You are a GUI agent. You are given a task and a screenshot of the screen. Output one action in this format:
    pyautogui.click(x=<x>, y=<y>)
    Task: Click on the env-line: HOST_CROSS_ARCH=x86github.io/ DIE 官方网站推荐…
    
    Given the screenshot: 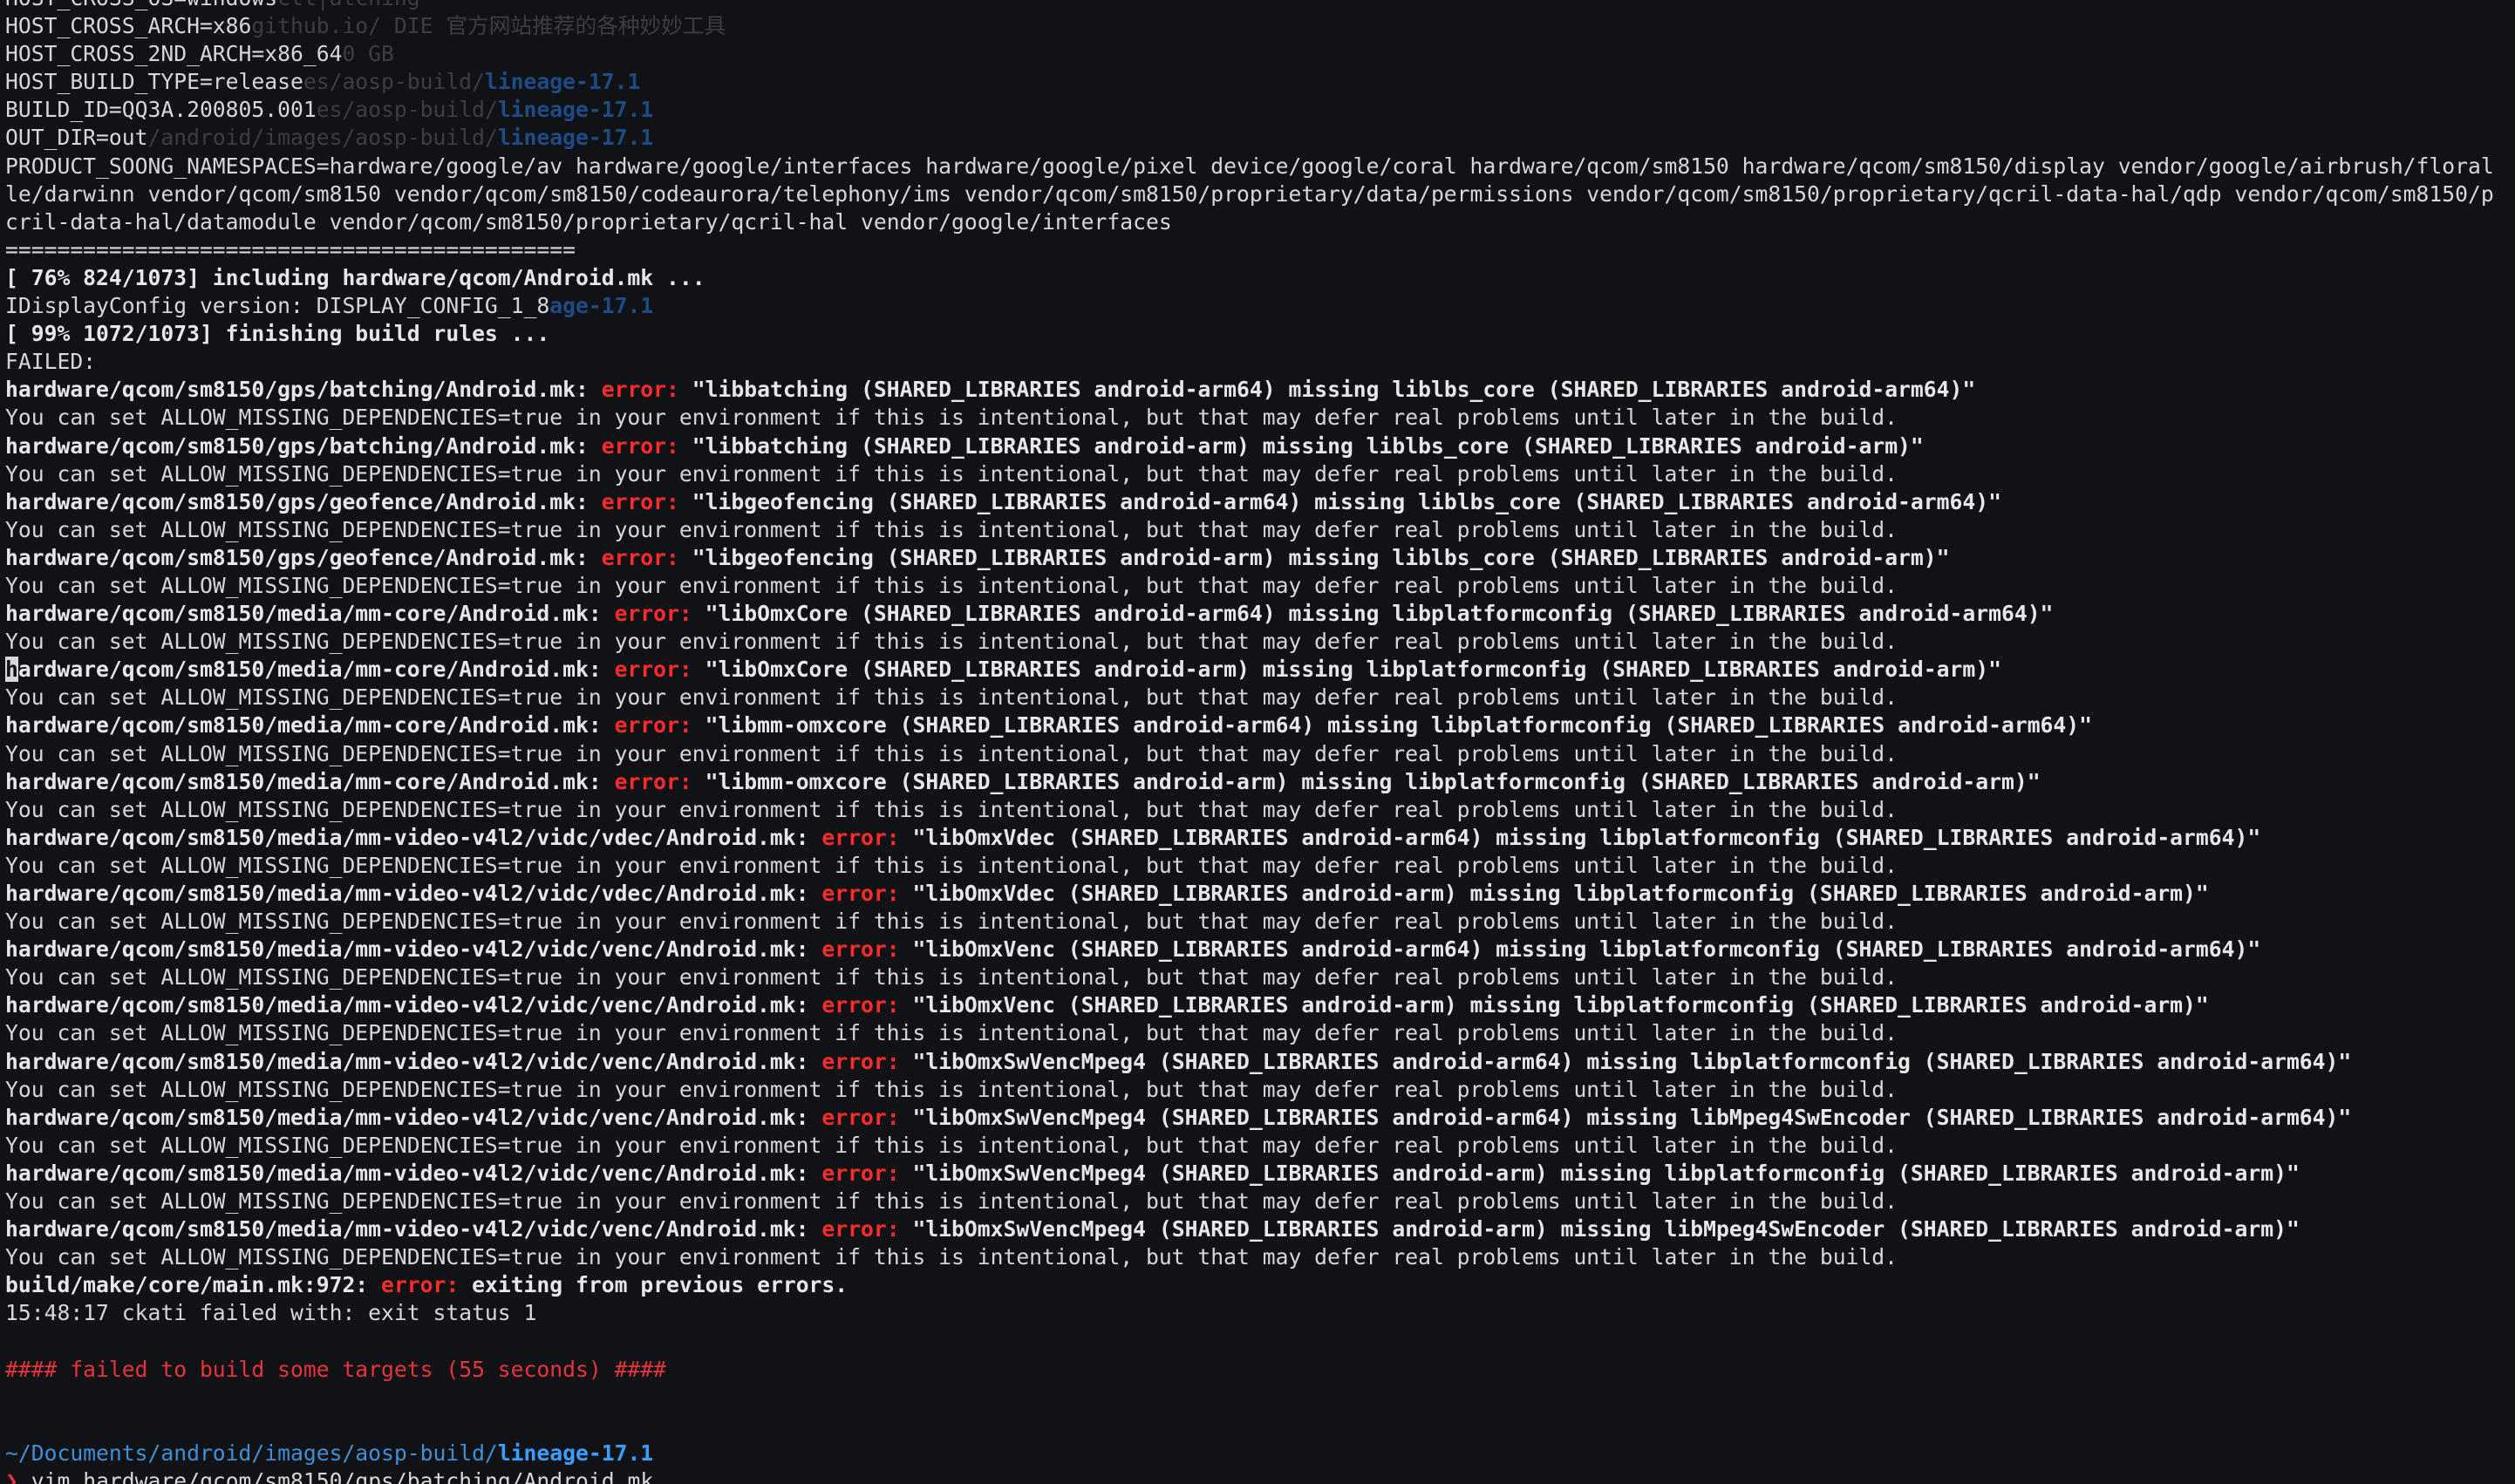 What is the action you would take?
    pyautogui.click(x=1260, y=26)
    